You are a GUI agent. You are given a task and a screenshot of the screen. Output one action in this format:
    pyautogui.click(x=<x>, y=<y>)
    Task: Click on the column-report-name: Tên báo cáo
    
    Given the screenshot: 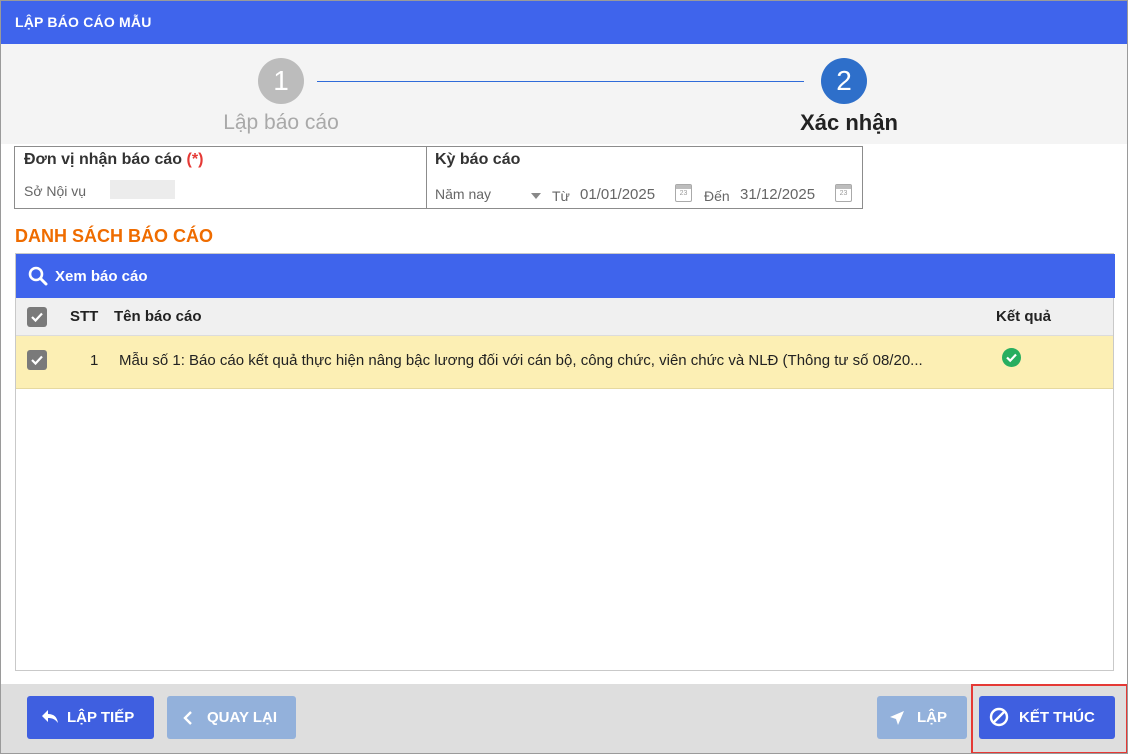 What is the action you would take?
    pyautogui.click(x=158, y=316)
    